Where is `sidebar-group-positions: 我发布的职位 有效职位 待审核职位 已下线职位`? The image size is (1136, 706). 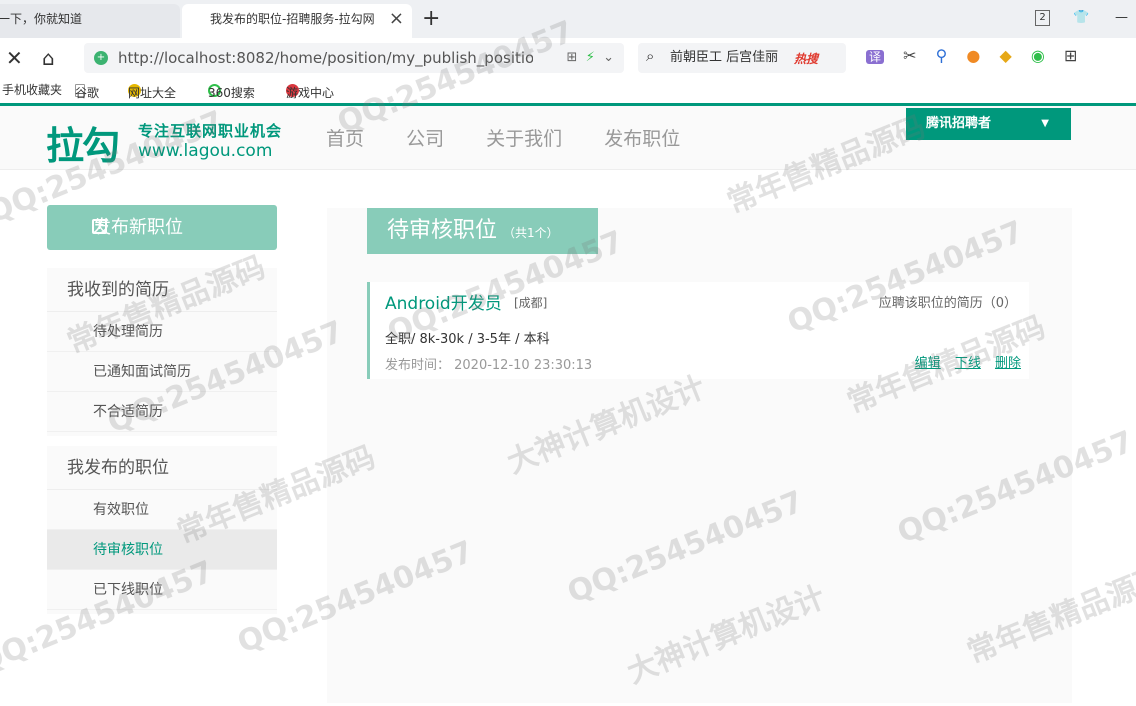 sidebar-group-positions: 我发布的职位 有效职位 待审核职位 已下线职位 is located at coordinates (162, 530).